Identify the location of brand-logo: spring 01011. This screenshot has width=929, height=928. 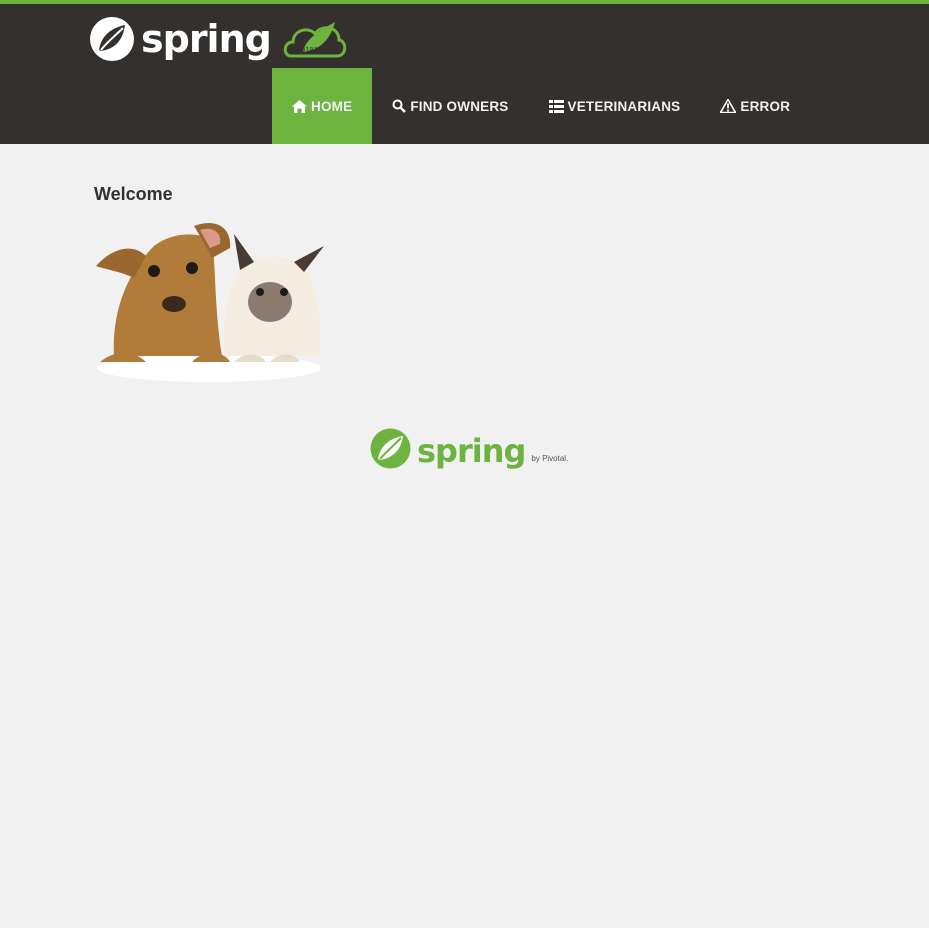
(218, 39).